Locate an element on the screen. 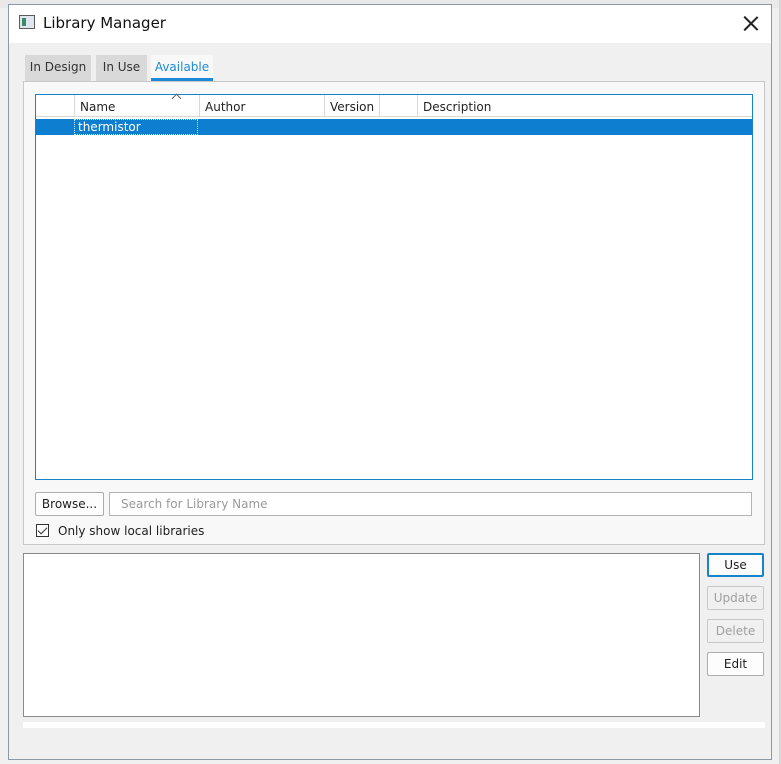  column-header-blank is located at coordinates (55, 105).